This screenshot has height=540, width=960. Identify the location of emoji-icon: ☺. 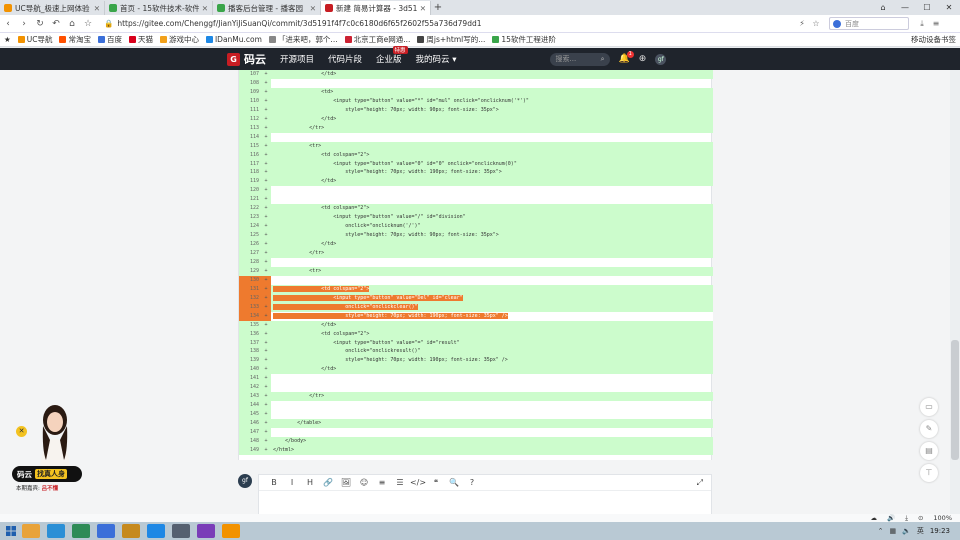
(364, 482).